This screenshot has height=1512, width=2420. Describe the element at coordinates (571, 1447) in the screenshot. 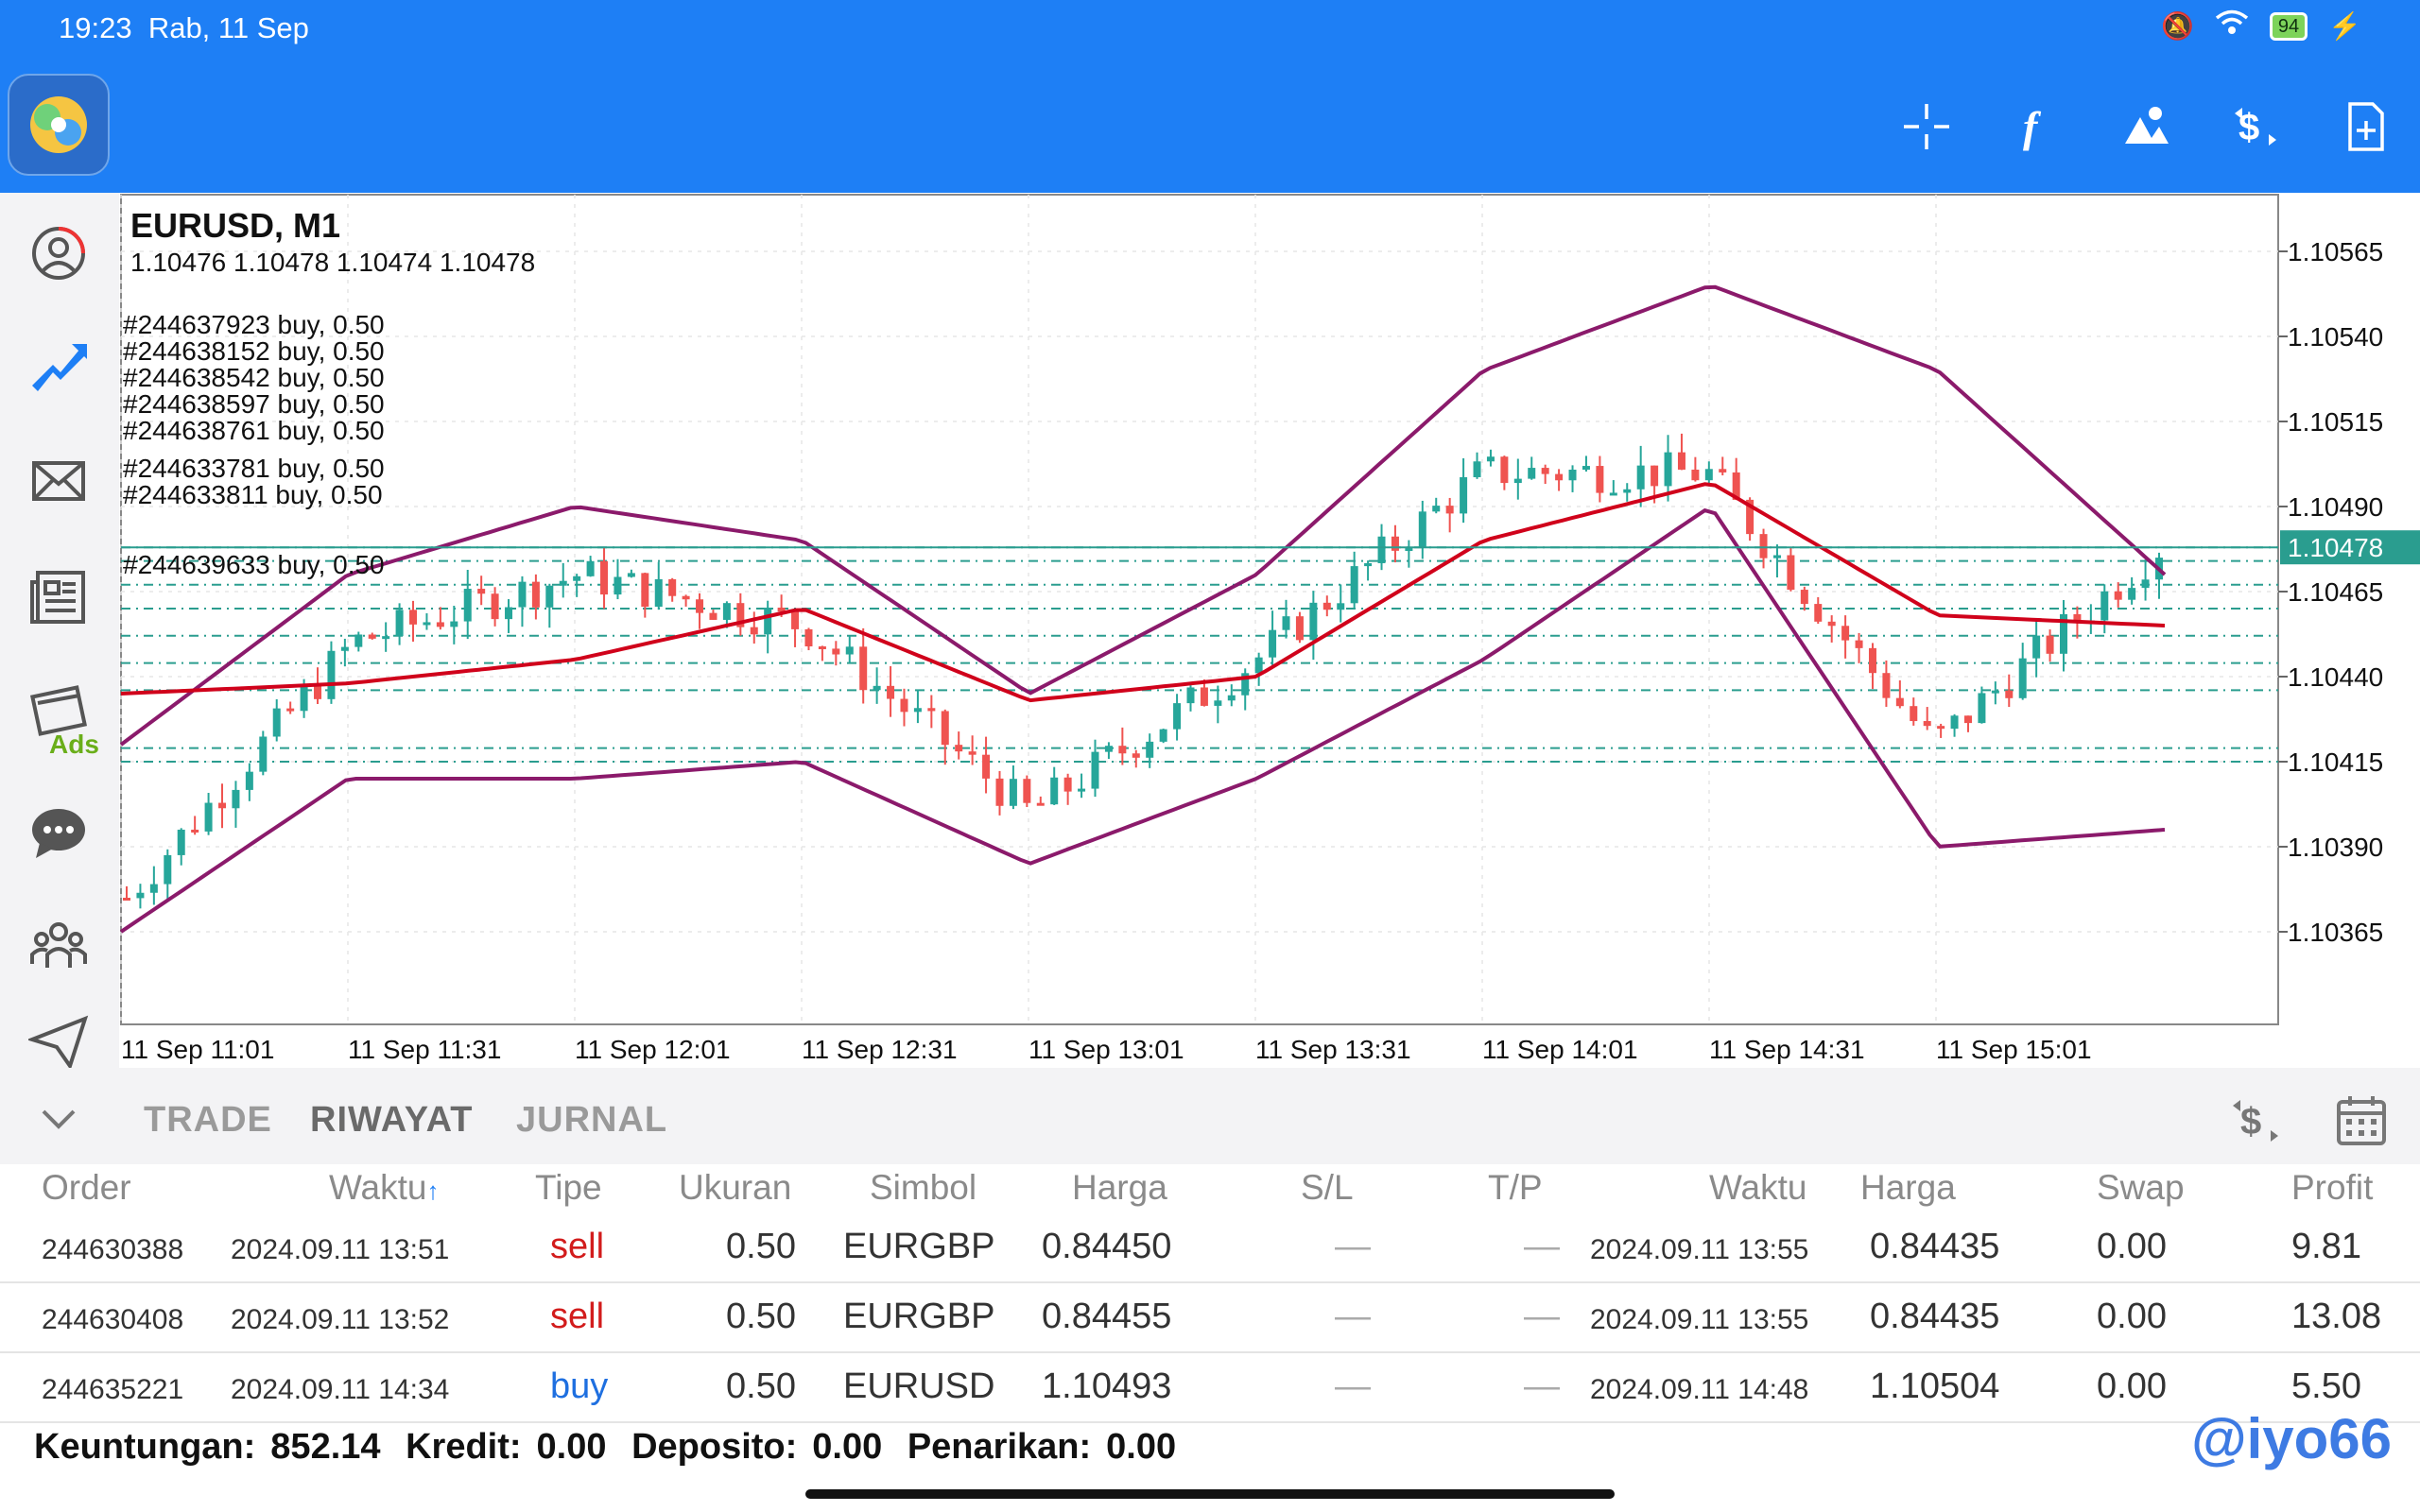

I see `credit-value: 0.00` at that location.